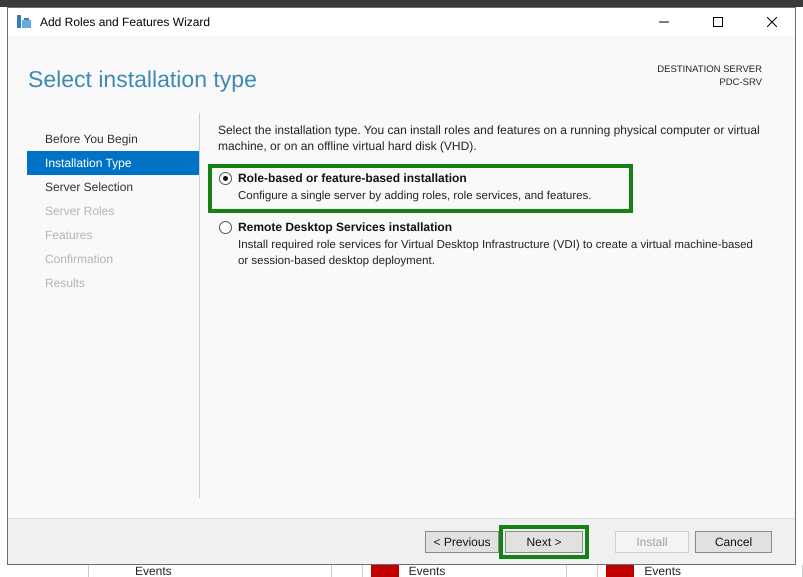 Image resolution: width=803 pixels, height=577 pixels. Describe the element at coordinates (24, 22) in the screenshot. I see `server-icon` at that location.